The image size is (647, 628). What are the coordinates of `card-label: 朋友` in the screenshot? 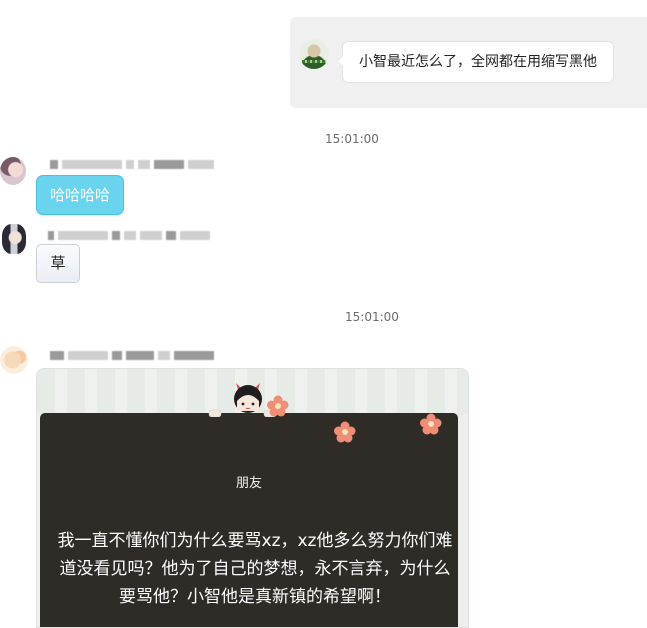 It's located at (248, 483).